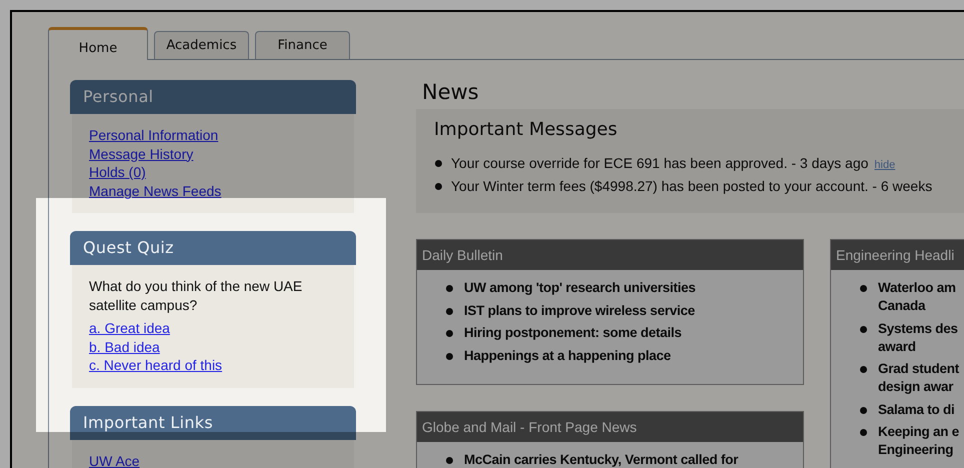 The width and height of the screenshot is (964, 468). Describe the element at coordinates (573, 333) in the screenshot. I see `headline-link: Hiring postponement: some details` at that location.